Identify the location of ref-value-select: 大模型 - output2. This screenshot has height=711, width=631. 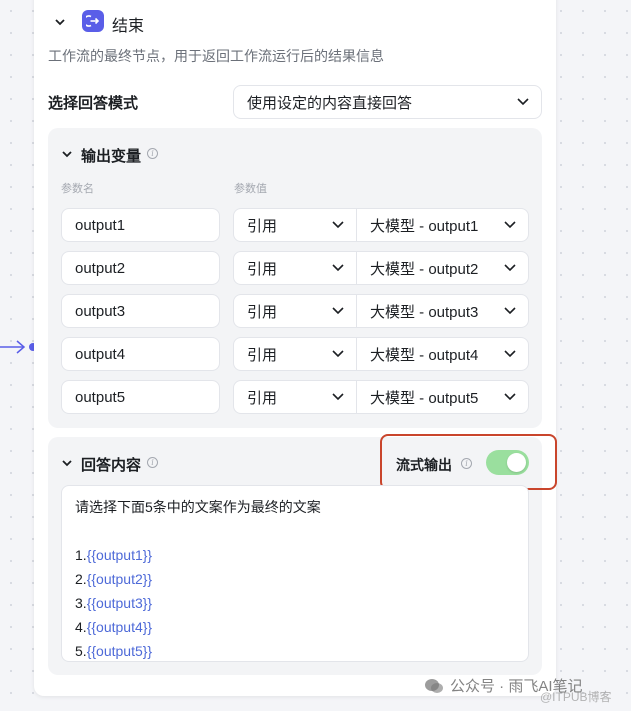
(442, 268).